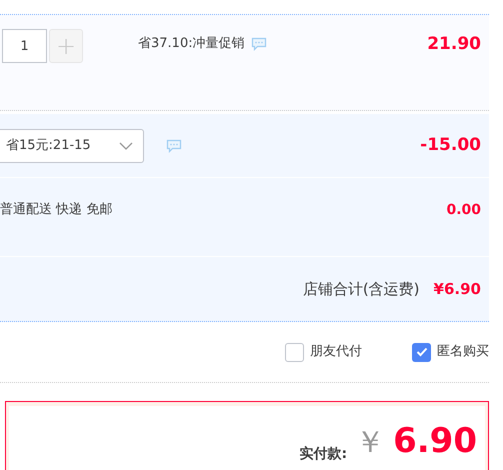  Describe the element at coordinates (457, 289) in the screenshot. I see `store-total-amount: ¥6.90` at that location.